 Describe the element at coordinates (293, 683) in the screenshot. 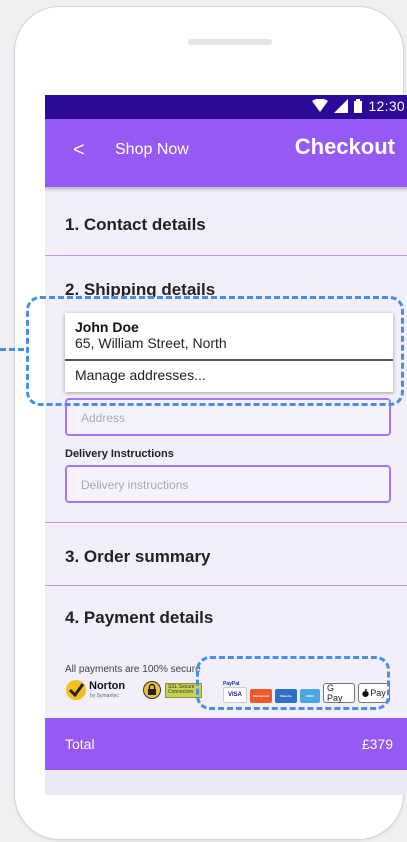

I see `annotation-highlight-payment` at that location.